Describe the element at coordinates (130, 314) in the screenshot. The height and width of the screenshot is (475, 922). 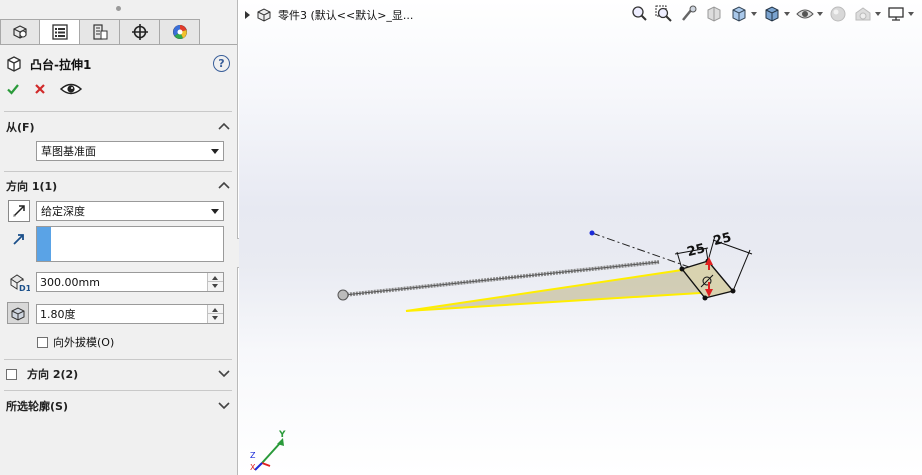
I see `draft-angle-input: 1.80度` at that location.